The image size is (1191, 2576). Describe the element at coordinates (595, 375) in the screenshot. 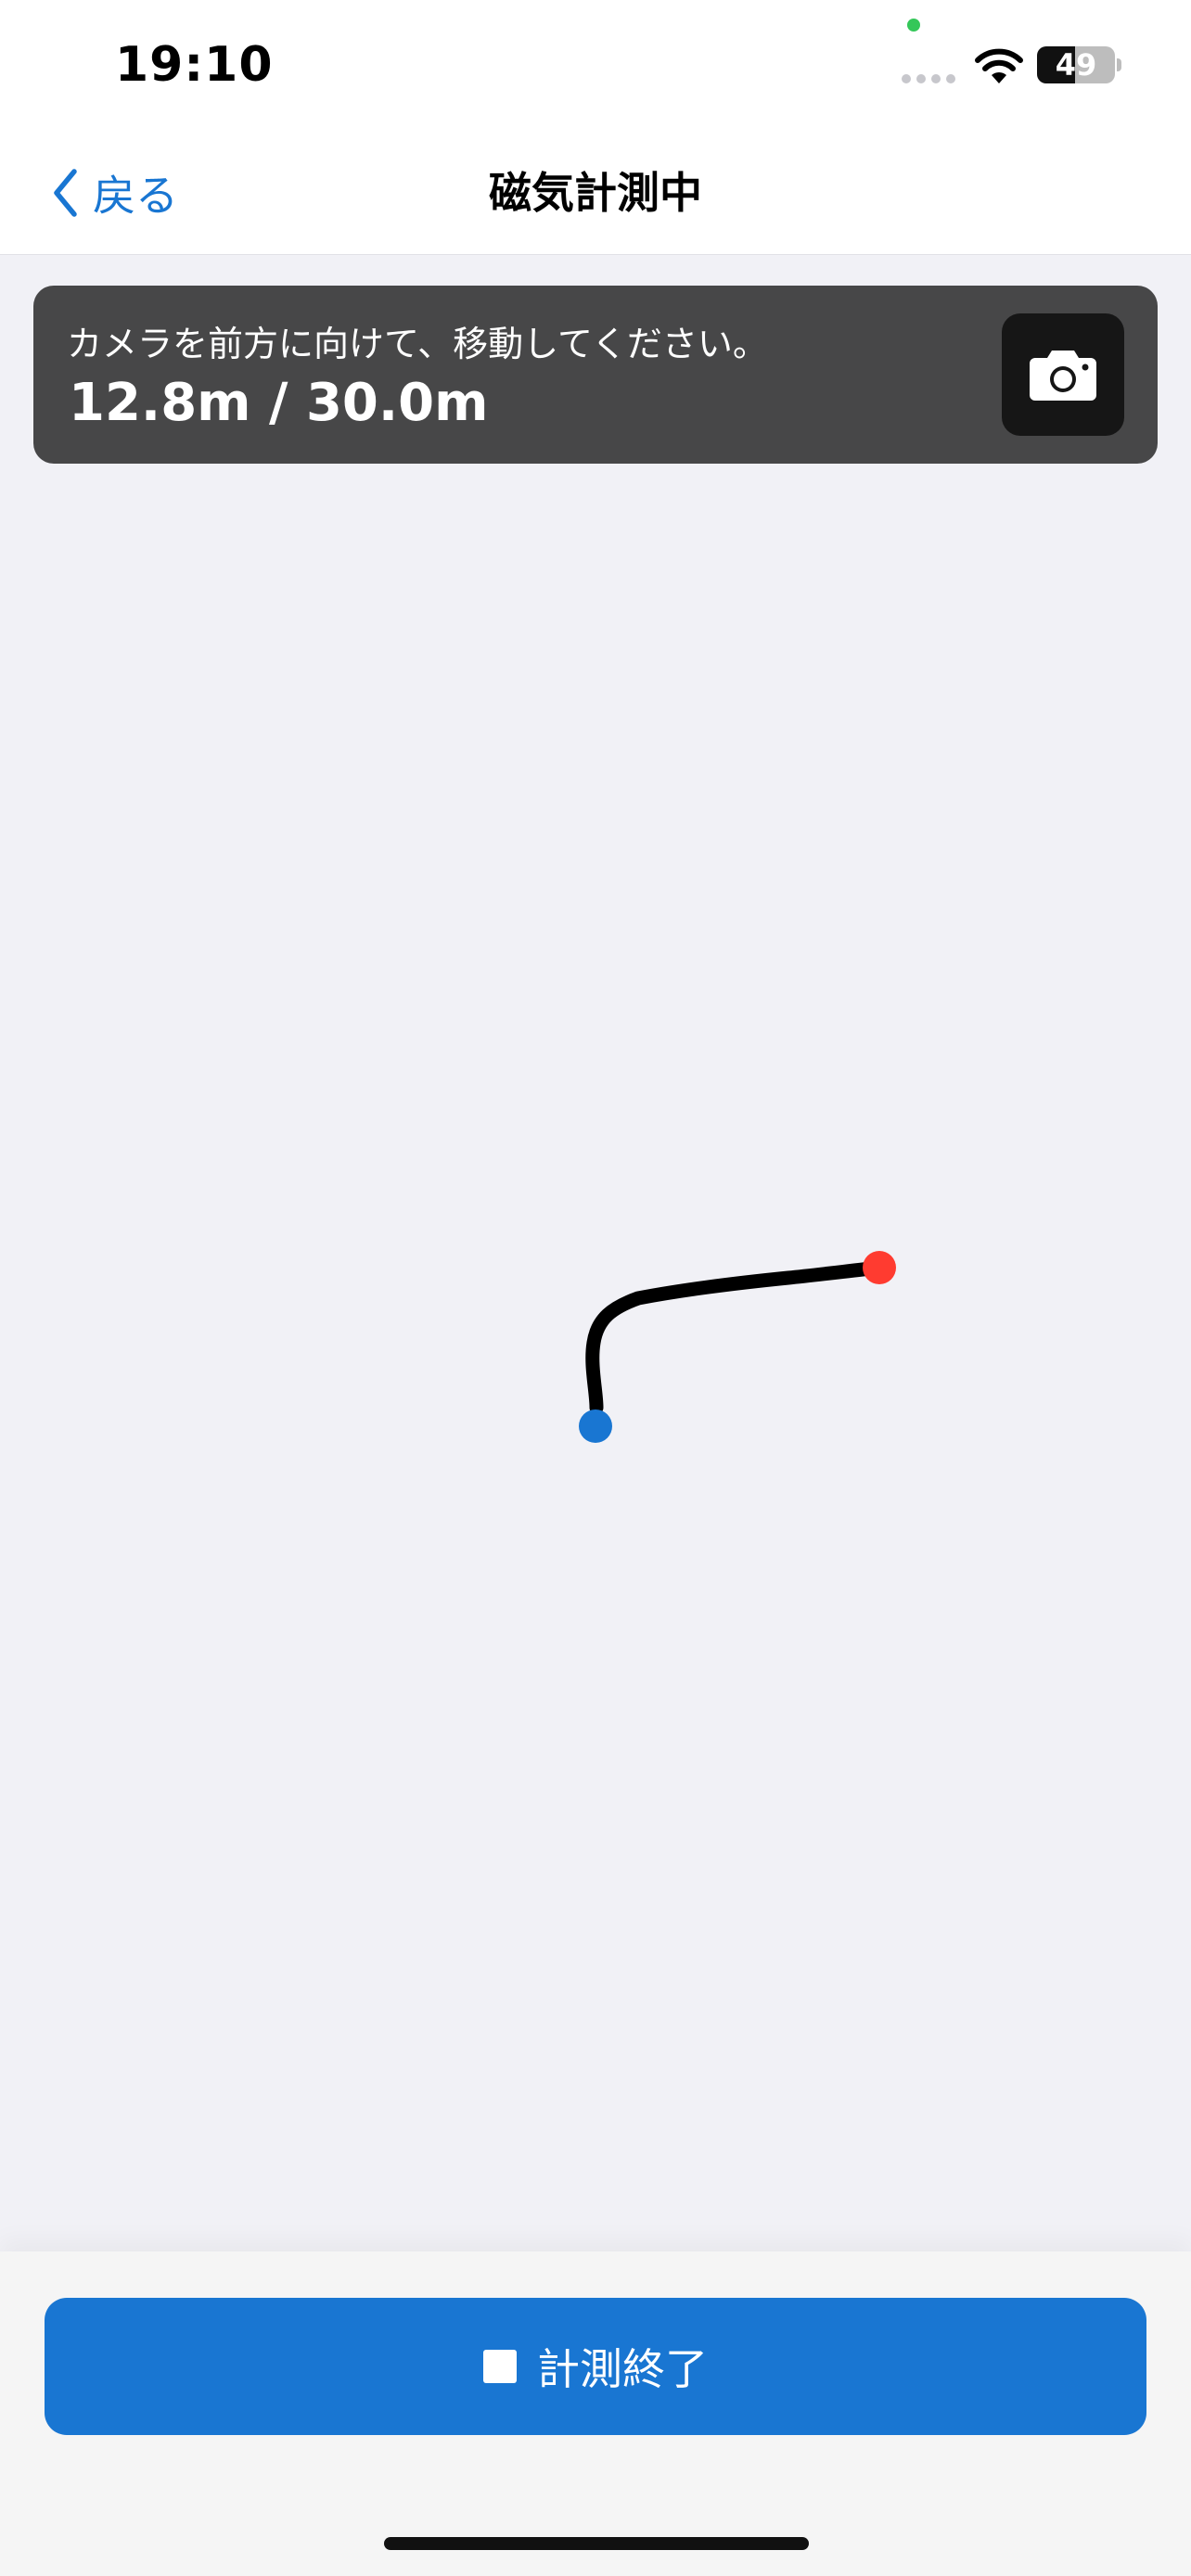

I see `measurement-info-panel: カメラを前方に向けて、移動してください。 12.8m / 30.0m` at that location.